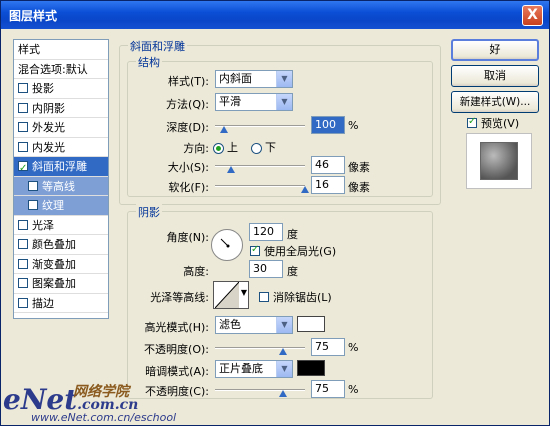 Image resolution: width=550 pixels, height=426 pixels. I want to click on angle-unit: 度, so click(292, 234).